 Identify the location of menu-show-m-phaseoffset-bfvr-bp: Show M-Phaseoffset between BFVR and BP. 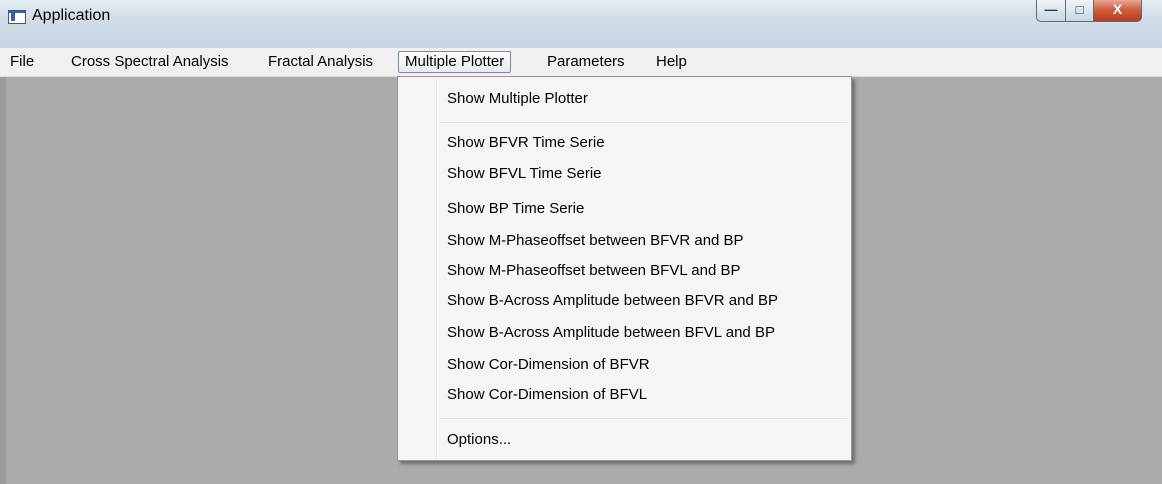
(595, 241).